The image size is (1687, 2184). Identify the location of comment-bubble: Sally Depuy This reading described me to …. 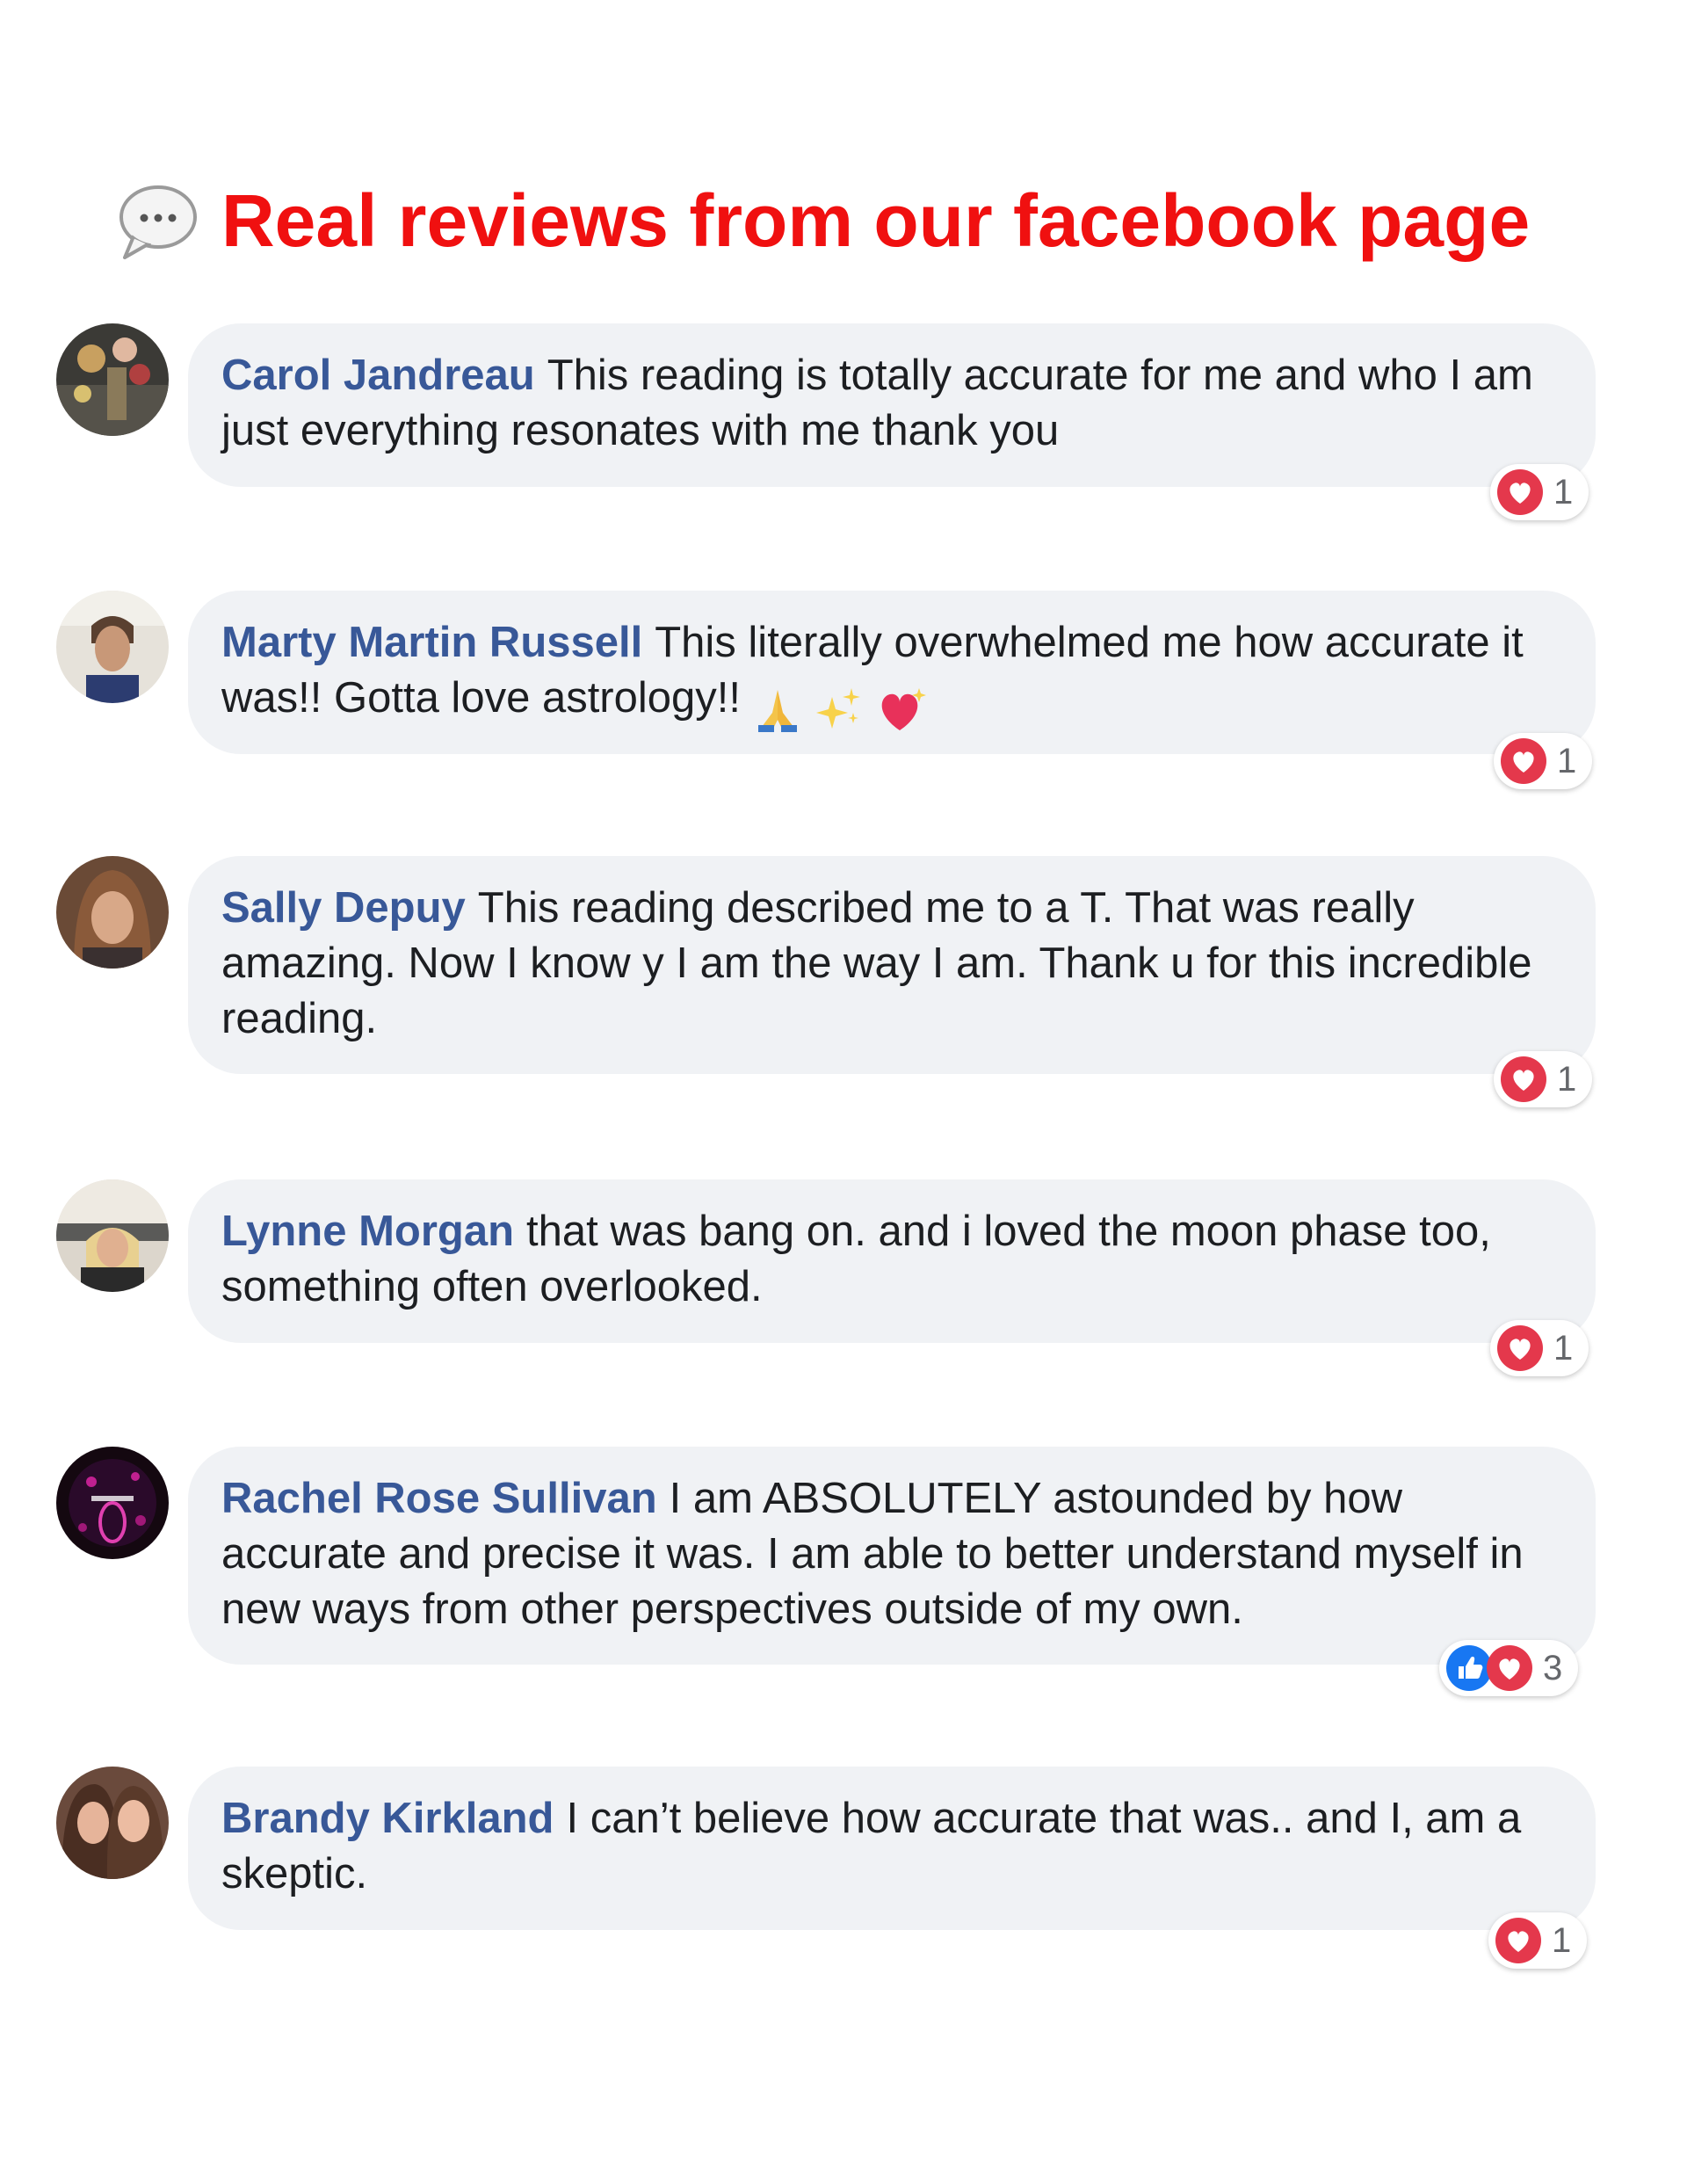
(892, 965).